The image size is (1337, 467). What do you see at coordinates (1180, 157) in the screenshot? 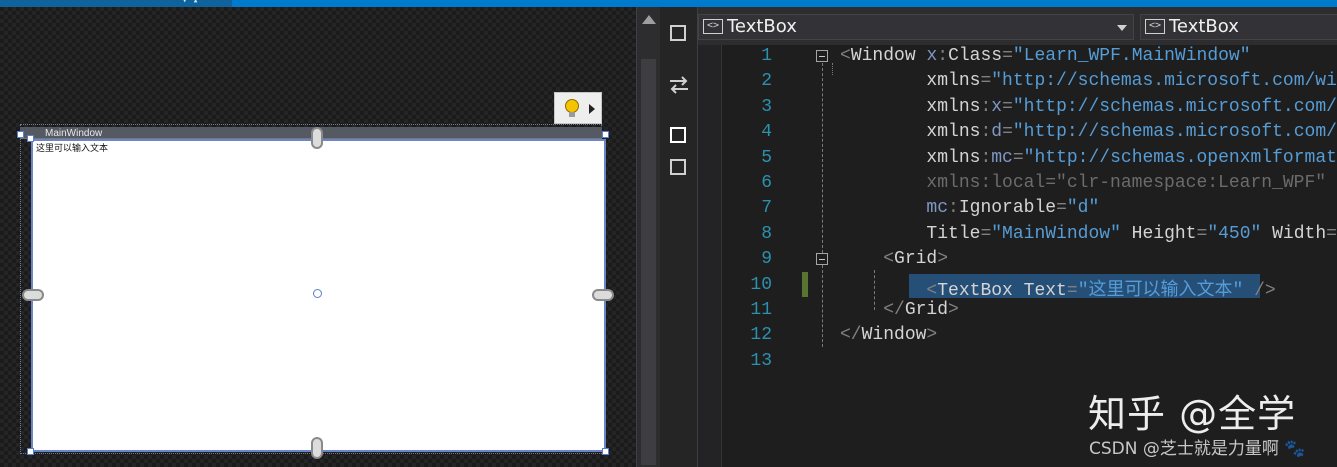
I see `code-token: "http://schemas.openxmlformats.org` at bounding box center [1180, 157].